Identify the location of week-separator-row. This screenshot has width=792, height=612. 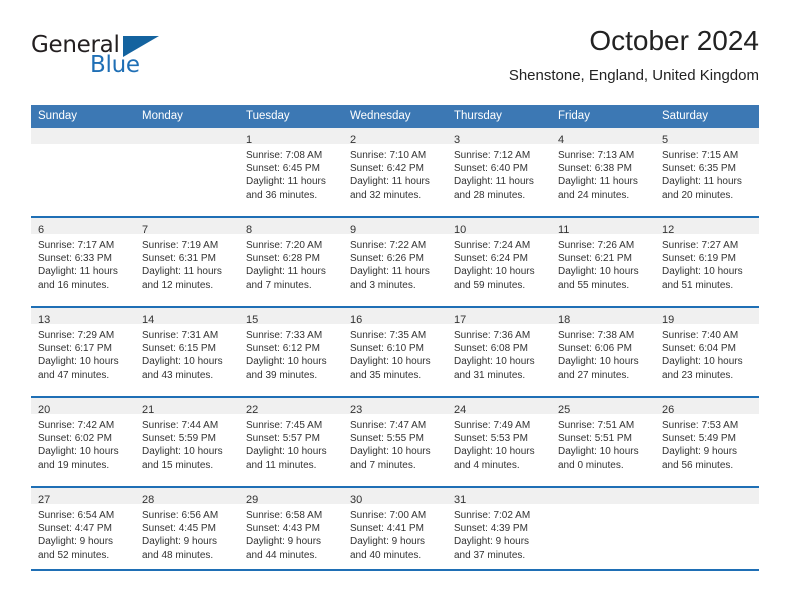
(395, 569).